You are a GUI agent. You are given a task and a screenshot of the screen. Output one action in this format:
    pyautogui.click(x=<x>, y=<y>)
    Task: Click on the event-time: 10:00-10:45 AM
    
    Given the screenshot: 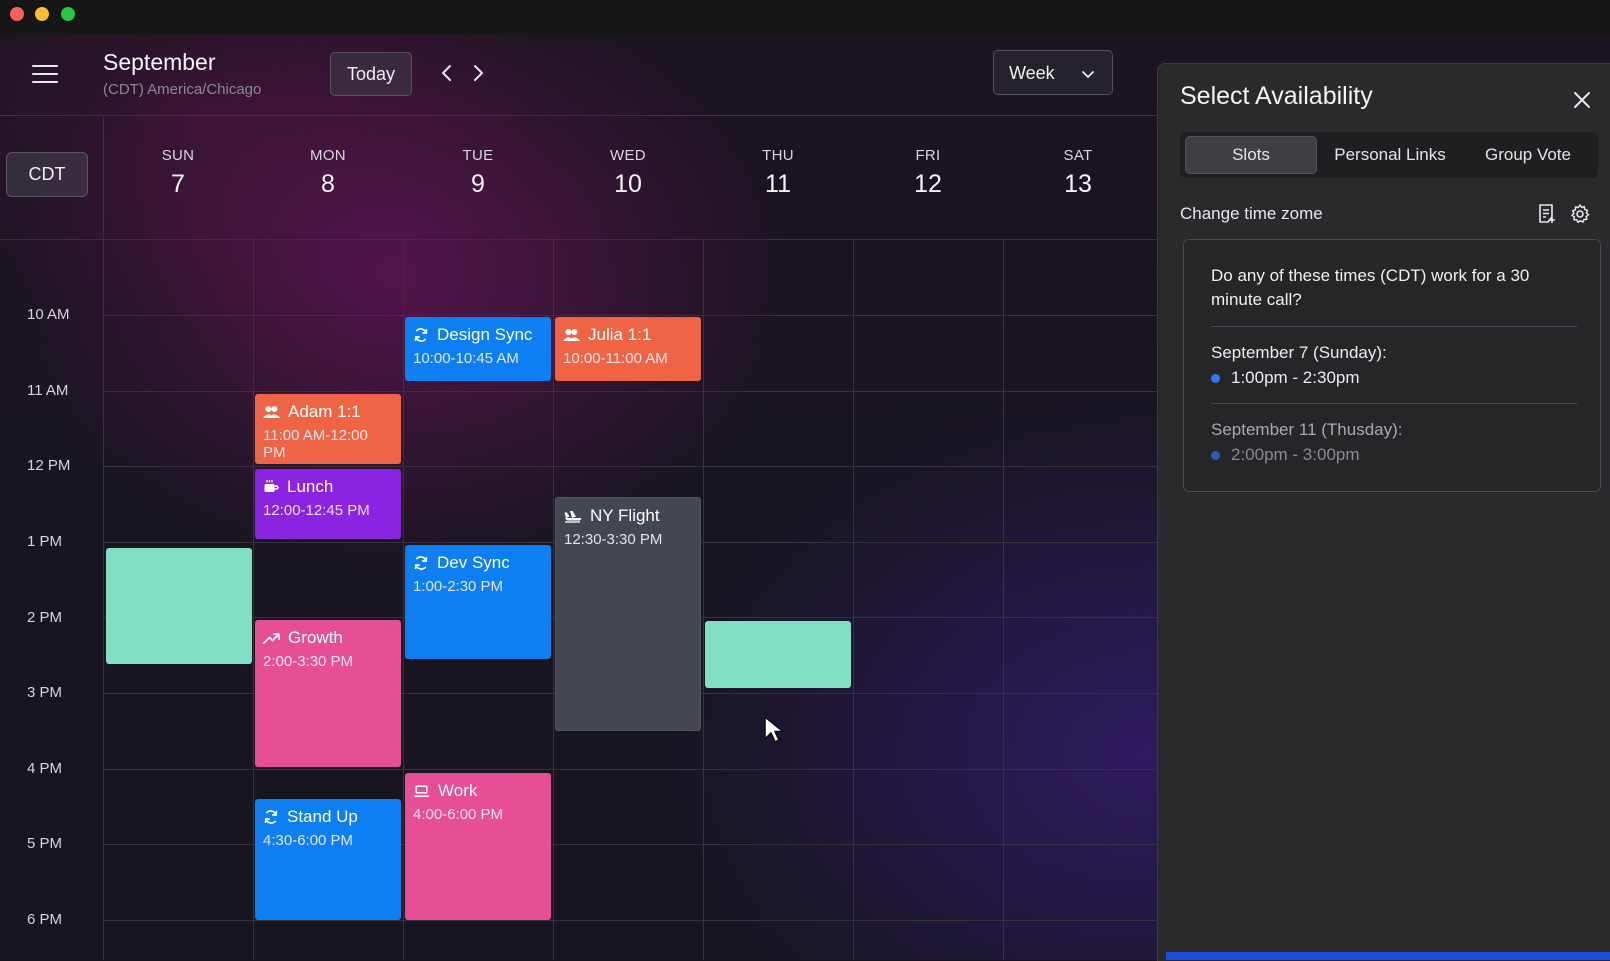 What is the action you would take?
    pyautogui.click(x=466, y=358)
    